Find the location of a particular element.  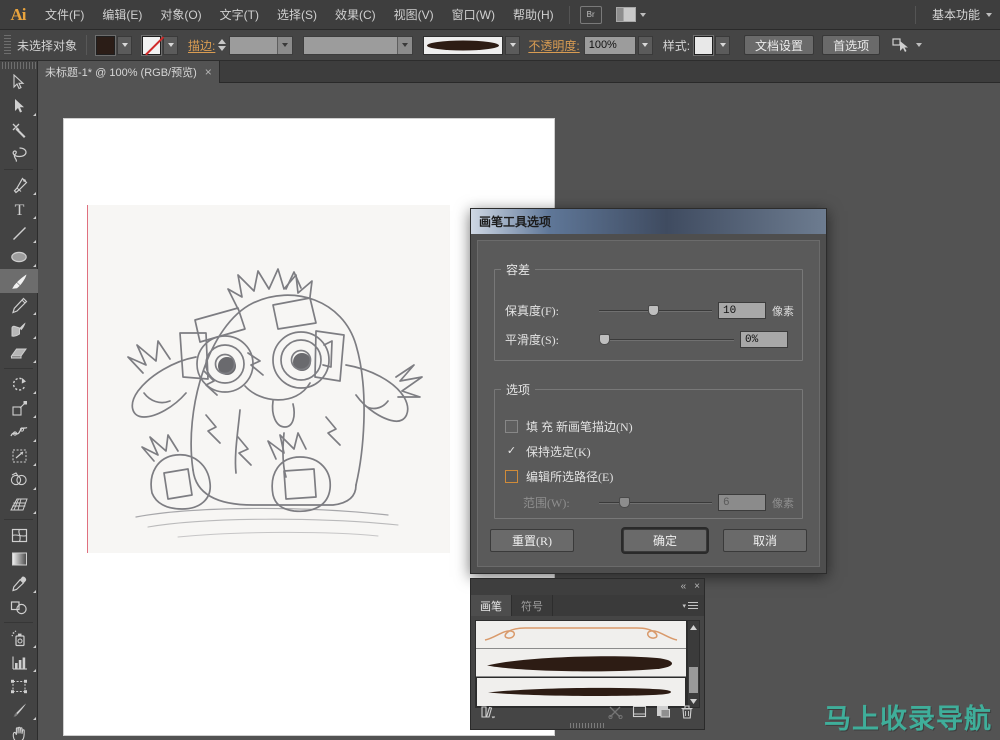

dialog-title-bar: 画笔工具选项 is located at coordinates (648, 221).